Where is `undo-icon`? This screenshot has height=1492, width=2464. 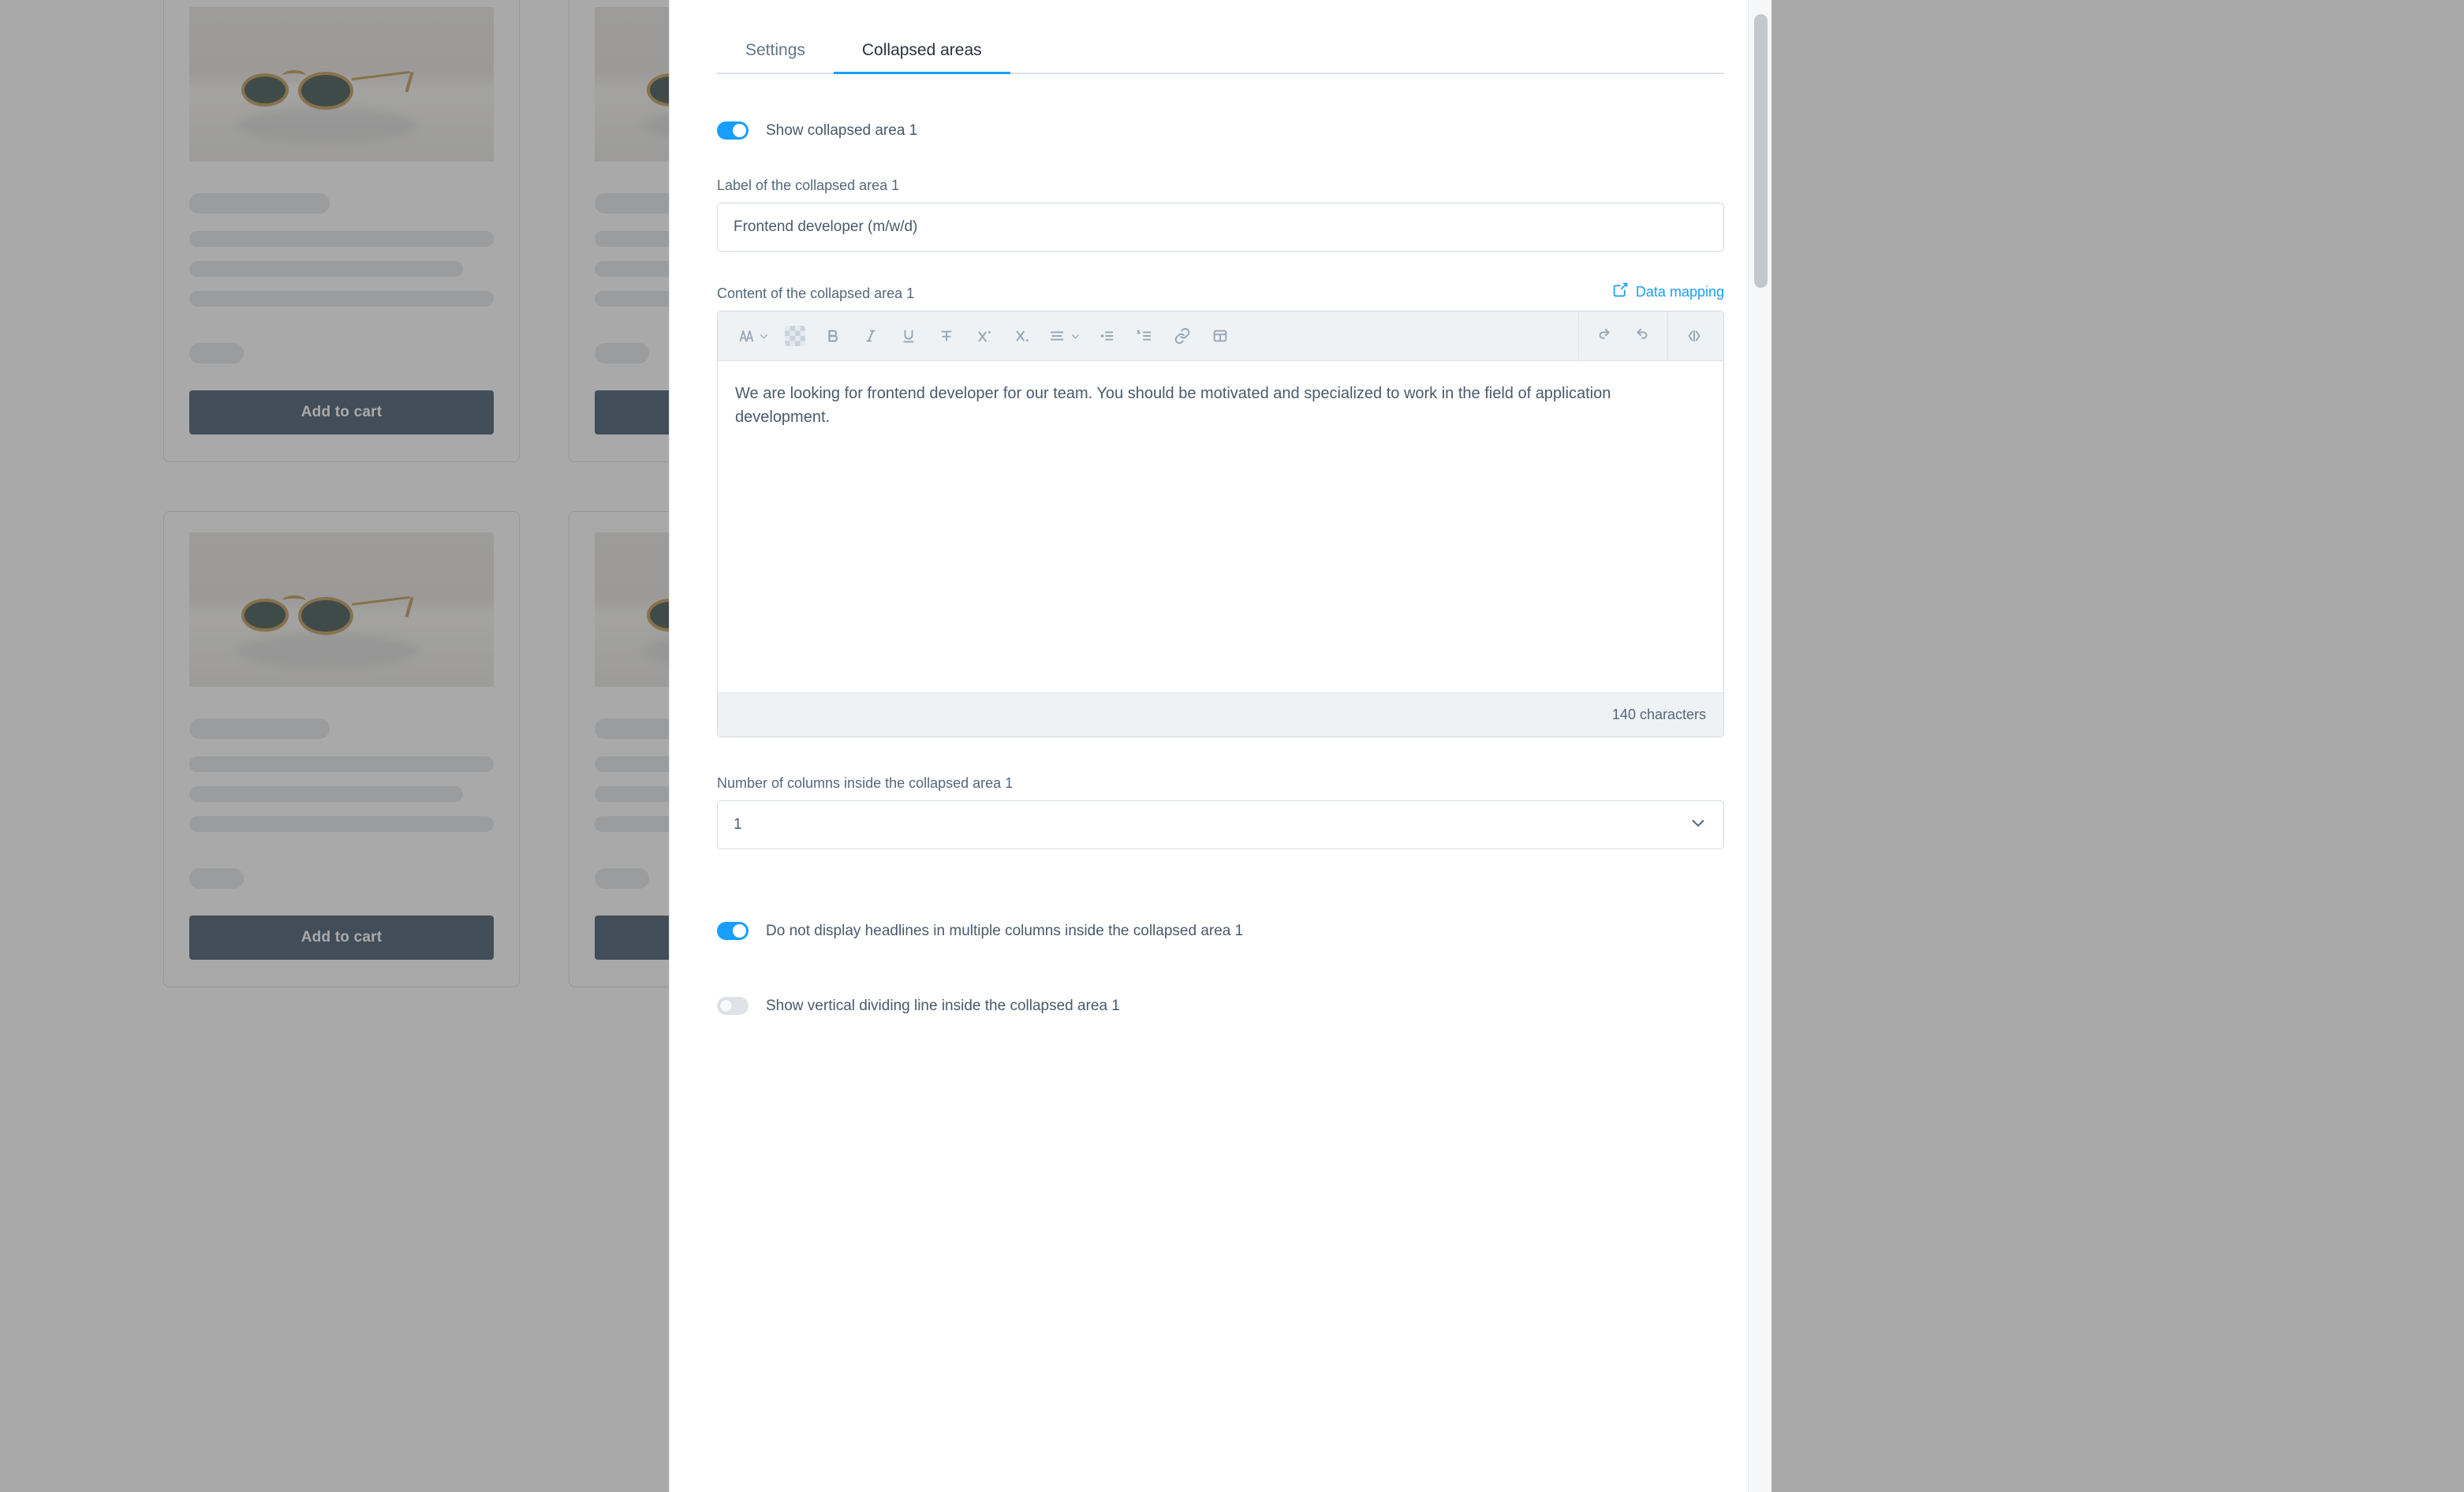 undo-icon is located at coordinates (1605, 336).